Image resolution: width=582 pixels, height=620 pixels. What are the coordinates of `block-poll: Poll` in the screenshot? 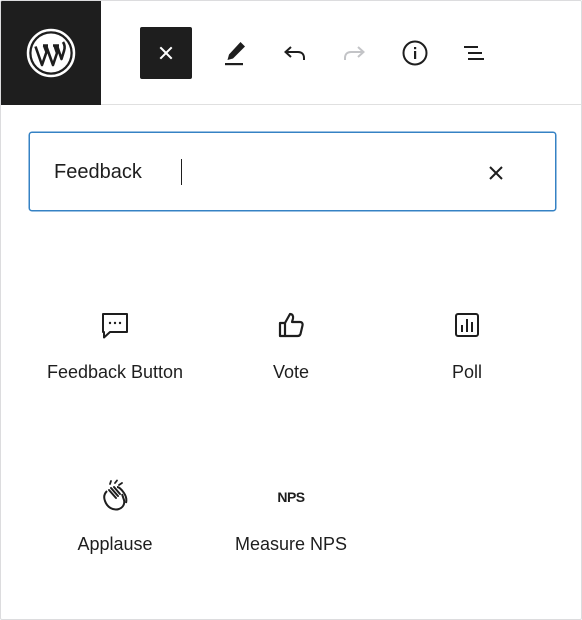 It's located at (467, 344).